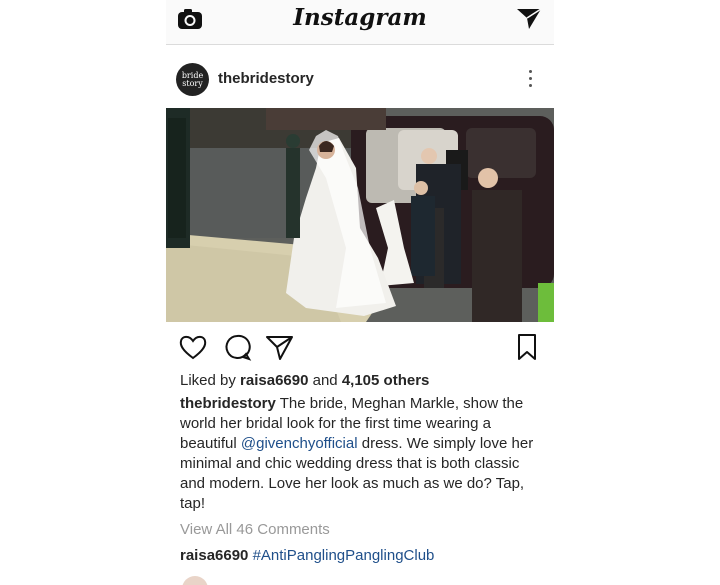 The width and height of the screenshot is (720, 585). Describe the element at coordinates (237, 347) in the screenshot. I see `comment-icon` at that location.